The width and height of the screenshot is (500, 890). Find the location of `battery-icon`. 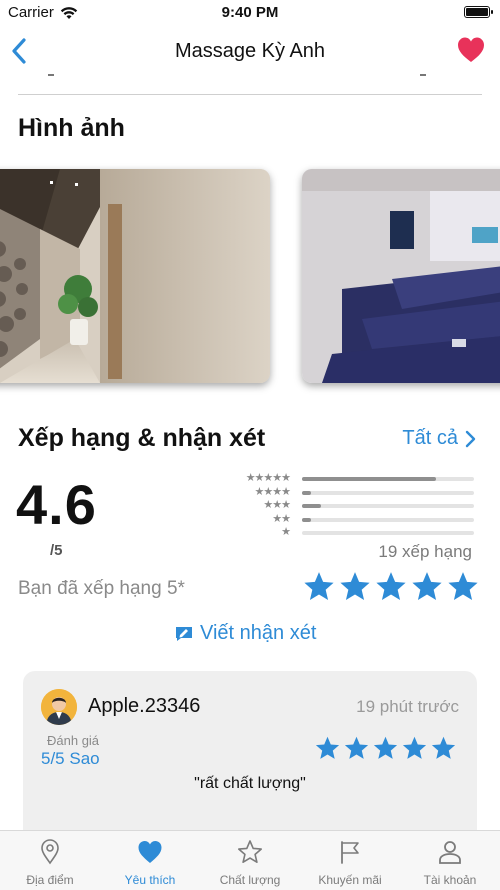

battery-icon is located at coordinates (478, 12).